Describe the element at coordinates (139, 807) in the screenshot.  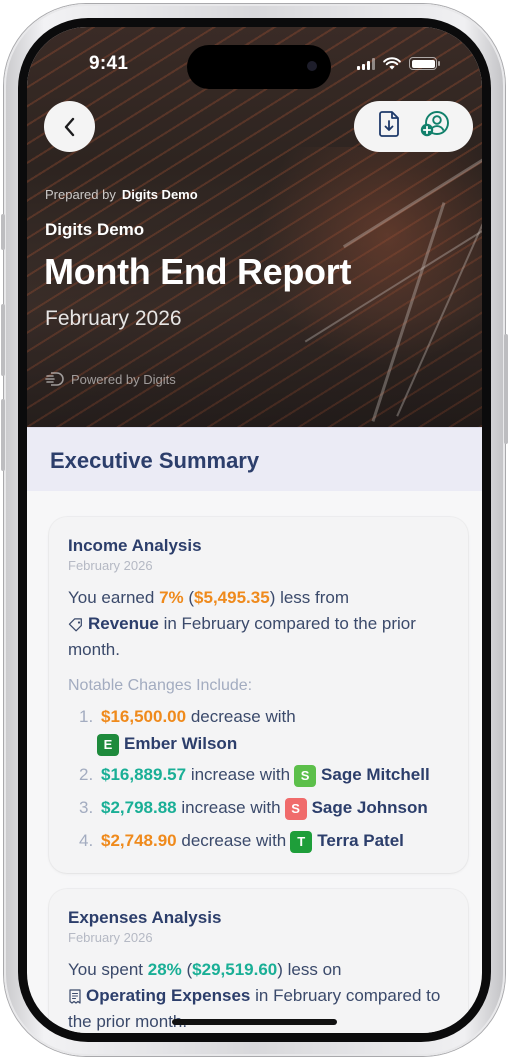
I see `change-amount: $2,798.88` at that location.